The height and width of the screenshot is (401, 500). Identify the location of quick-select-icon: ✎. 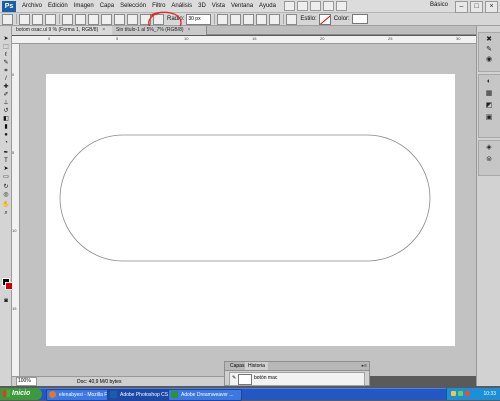
(6, 63).